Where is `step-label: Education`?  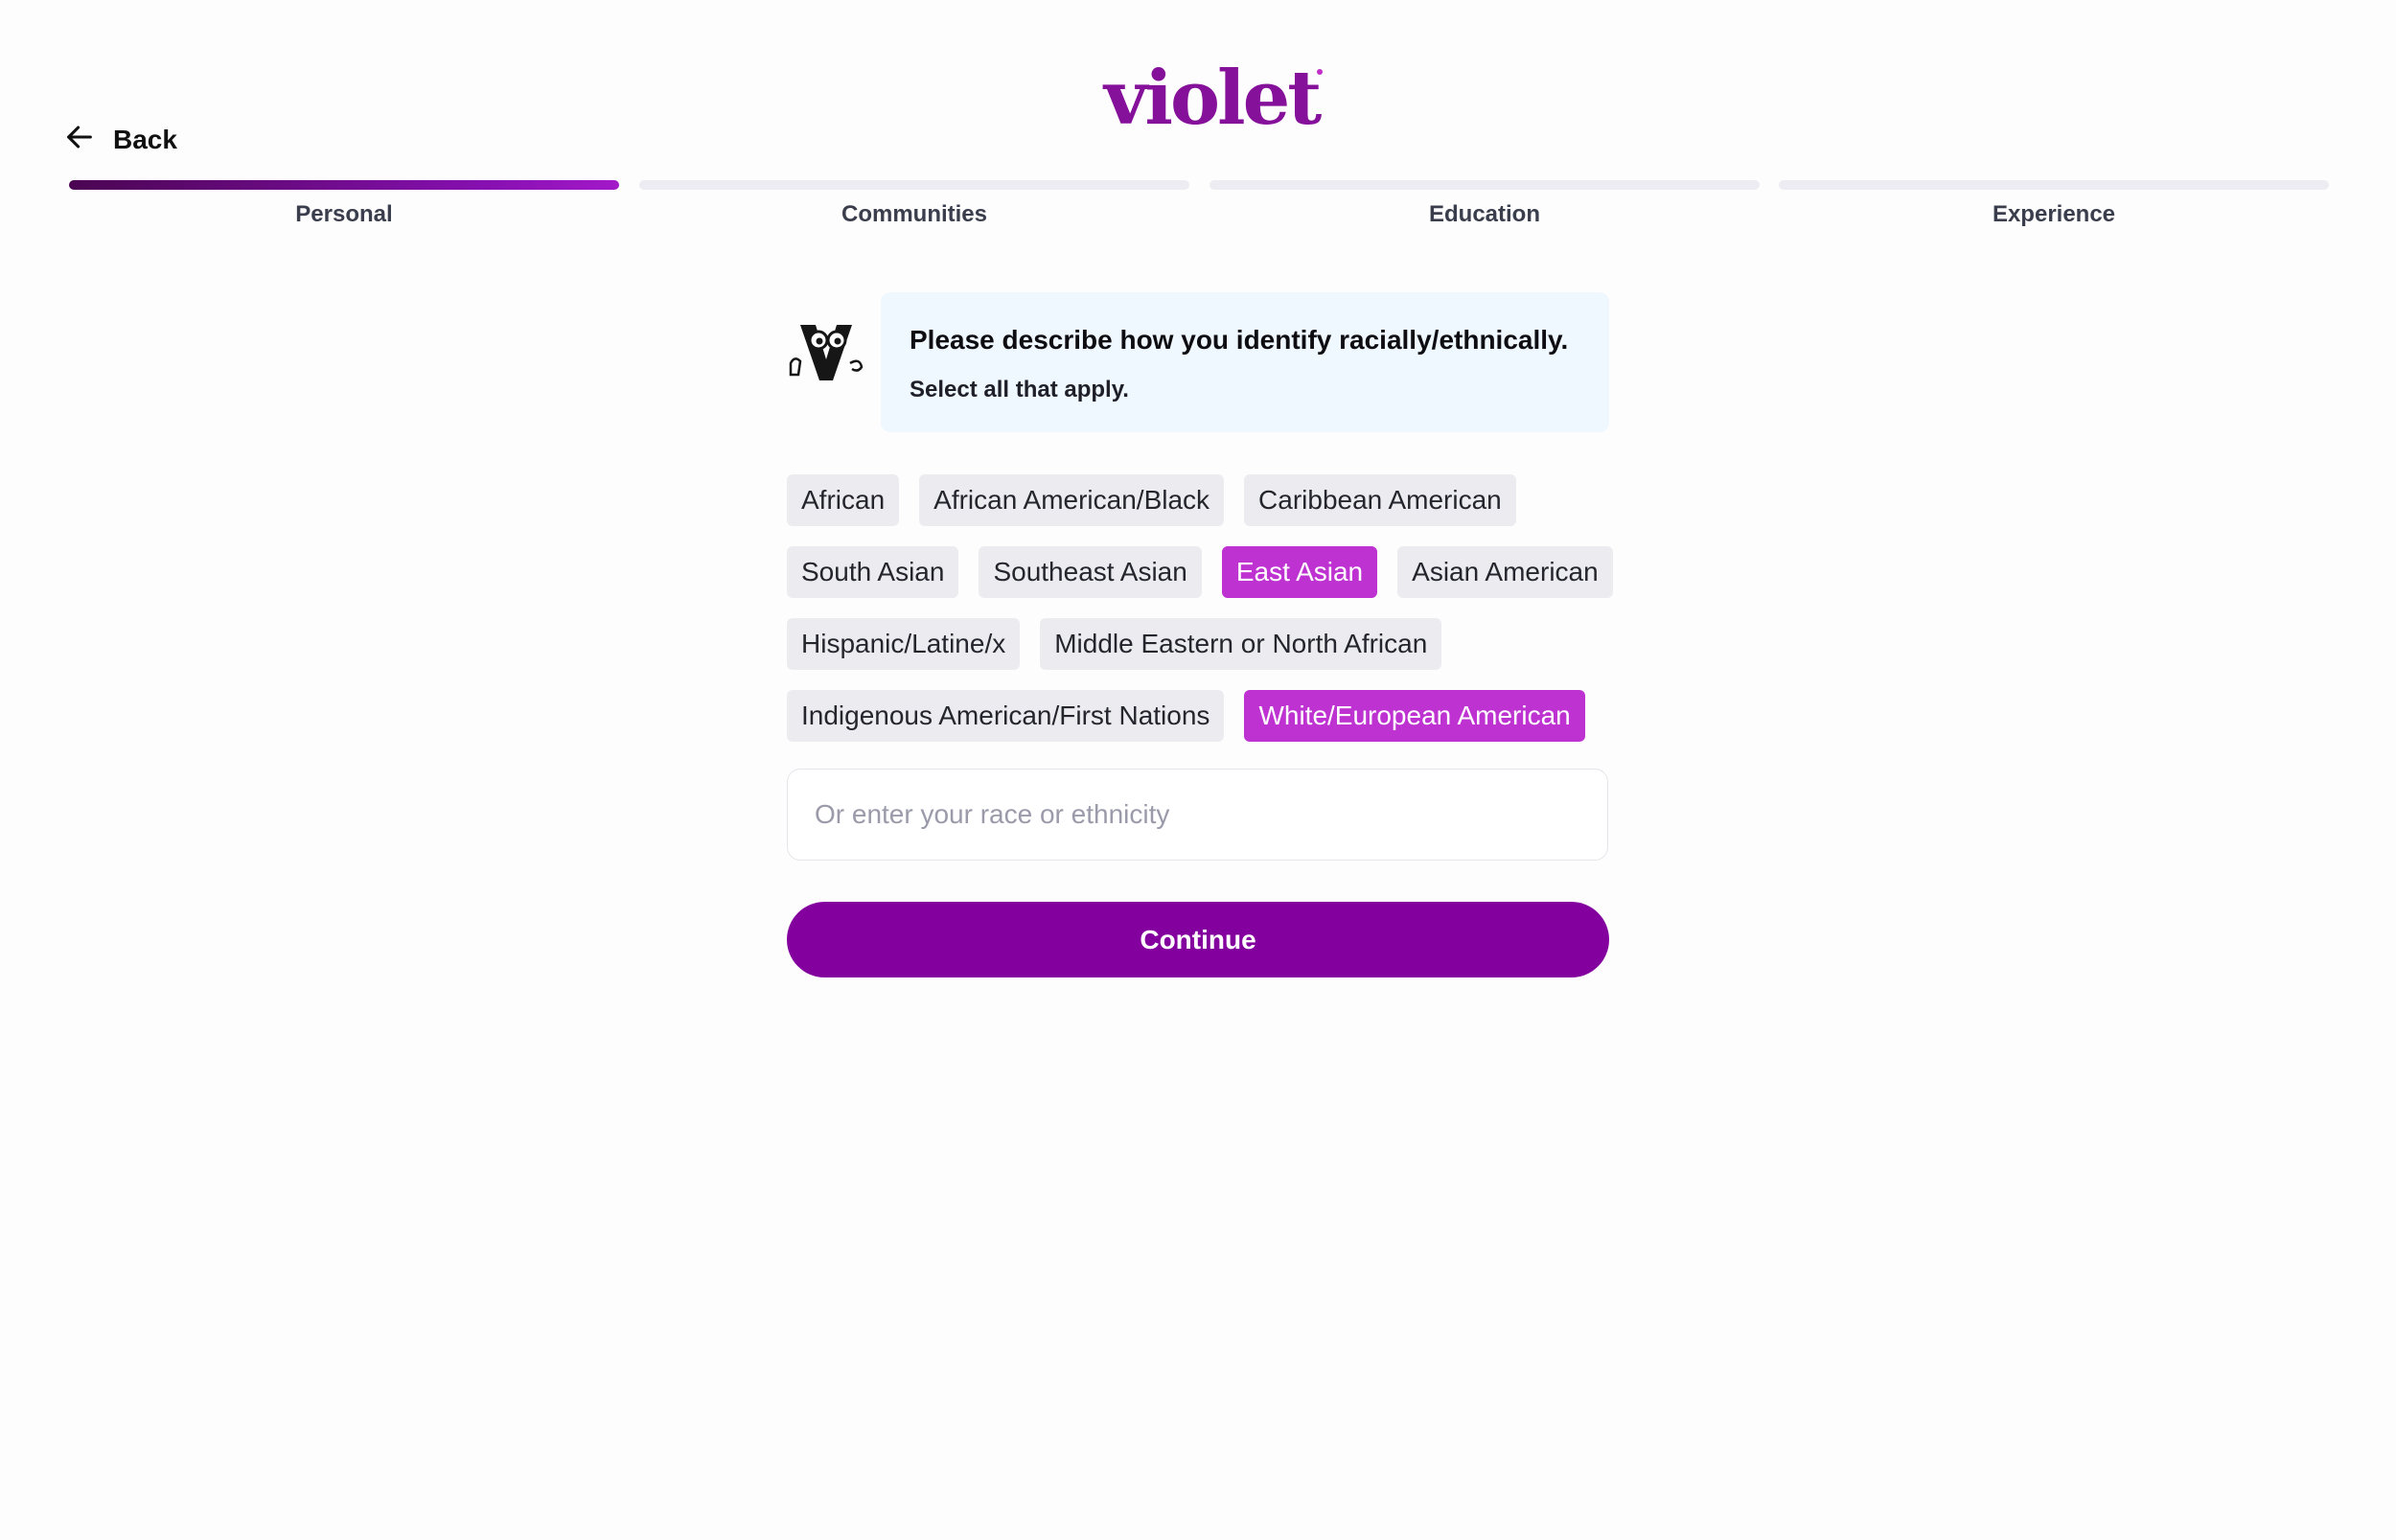
step-label: Education is located at coordinates (1484, 214).